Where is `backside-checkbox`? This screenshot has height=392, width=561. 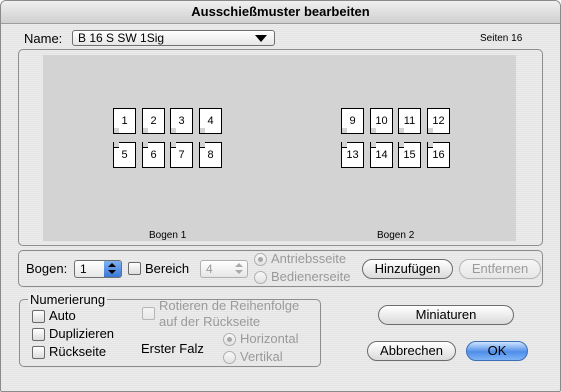 backside-checkbox is located at coordinates (38, 352).